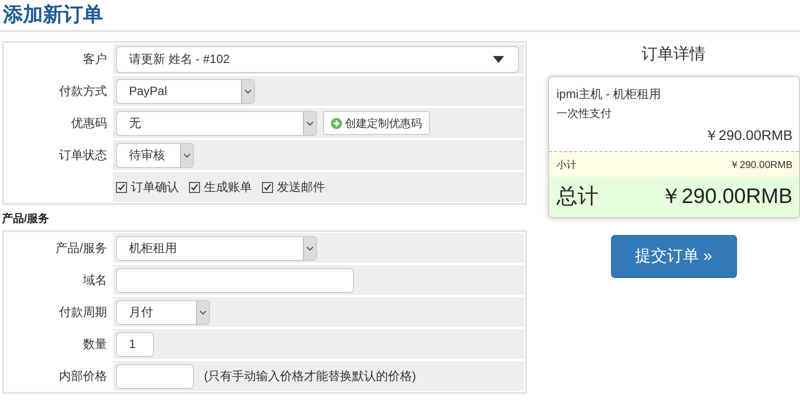 Image resolution: width=800 pixels, height=409 pixels. I want to click on page-title: 添加新订单, so click(53, 15).